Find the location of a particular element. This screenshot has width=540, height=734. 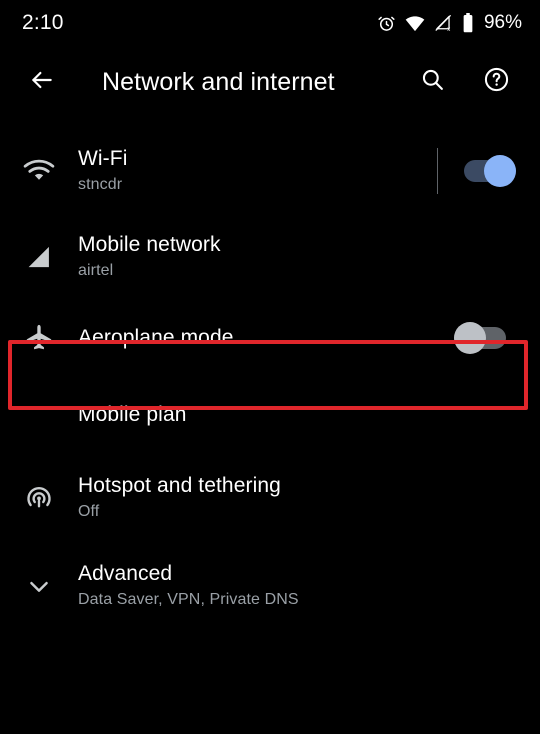

help-circle-icon is located at coordinates (496, 82).